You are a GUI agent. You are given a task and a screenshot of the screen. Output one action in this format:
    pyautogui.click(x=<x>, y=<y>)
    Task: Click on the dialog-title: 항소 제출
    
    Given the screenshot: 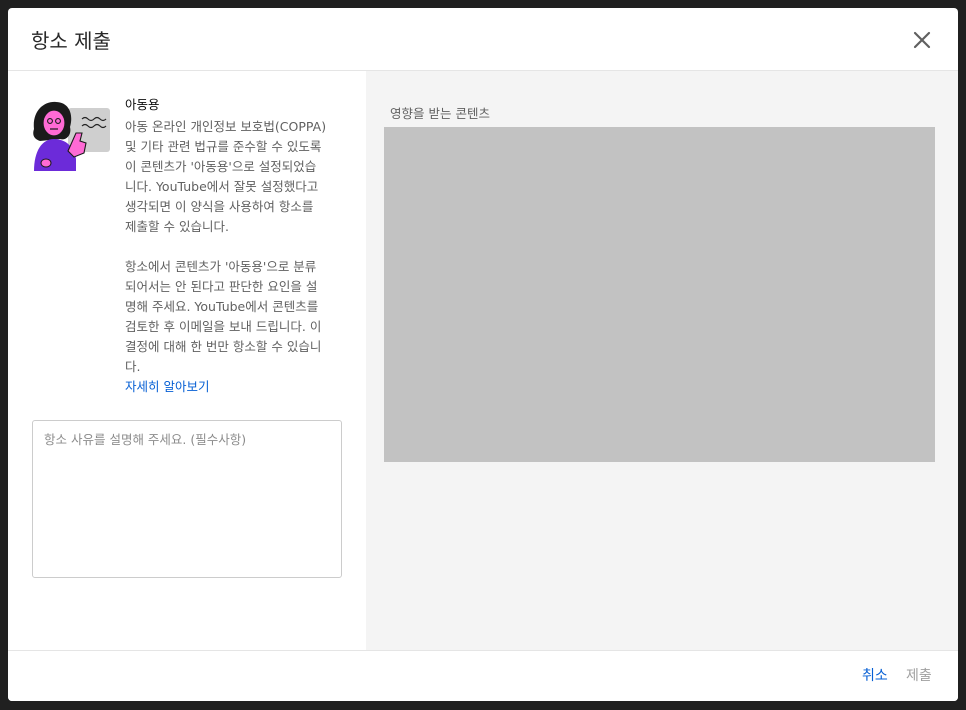 What is the action you would take?
    pyautogui.click(x=71, y=41)
    